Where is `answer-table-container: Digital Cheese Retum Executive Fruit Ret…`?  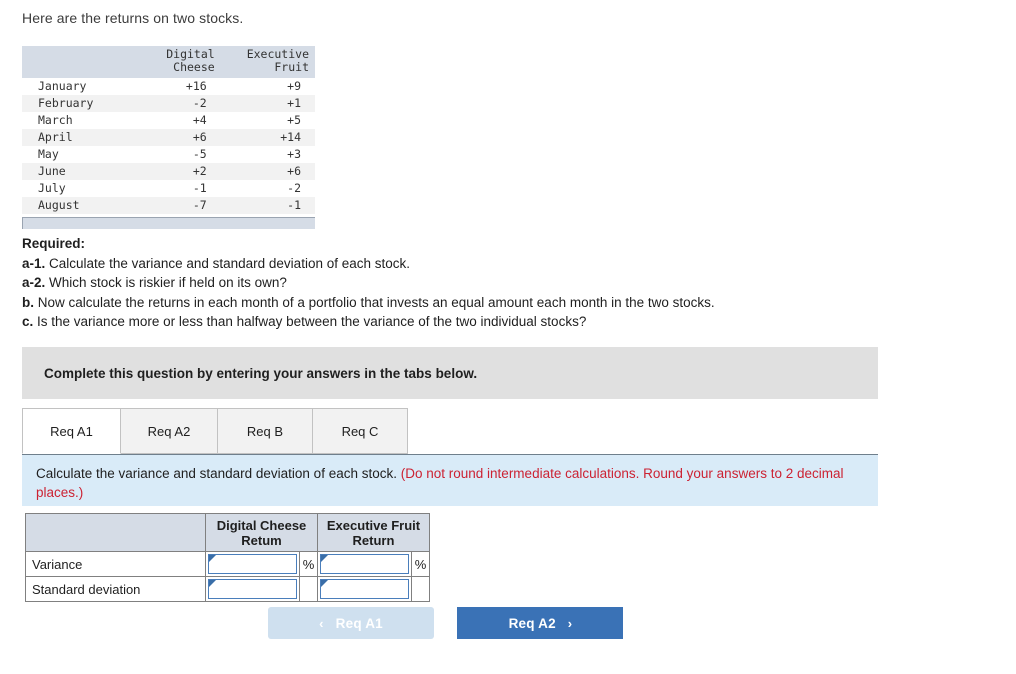
answer-table-container: Digital Cheese Retum Executive Fruit Ret… is located at coordinates (227, 557).